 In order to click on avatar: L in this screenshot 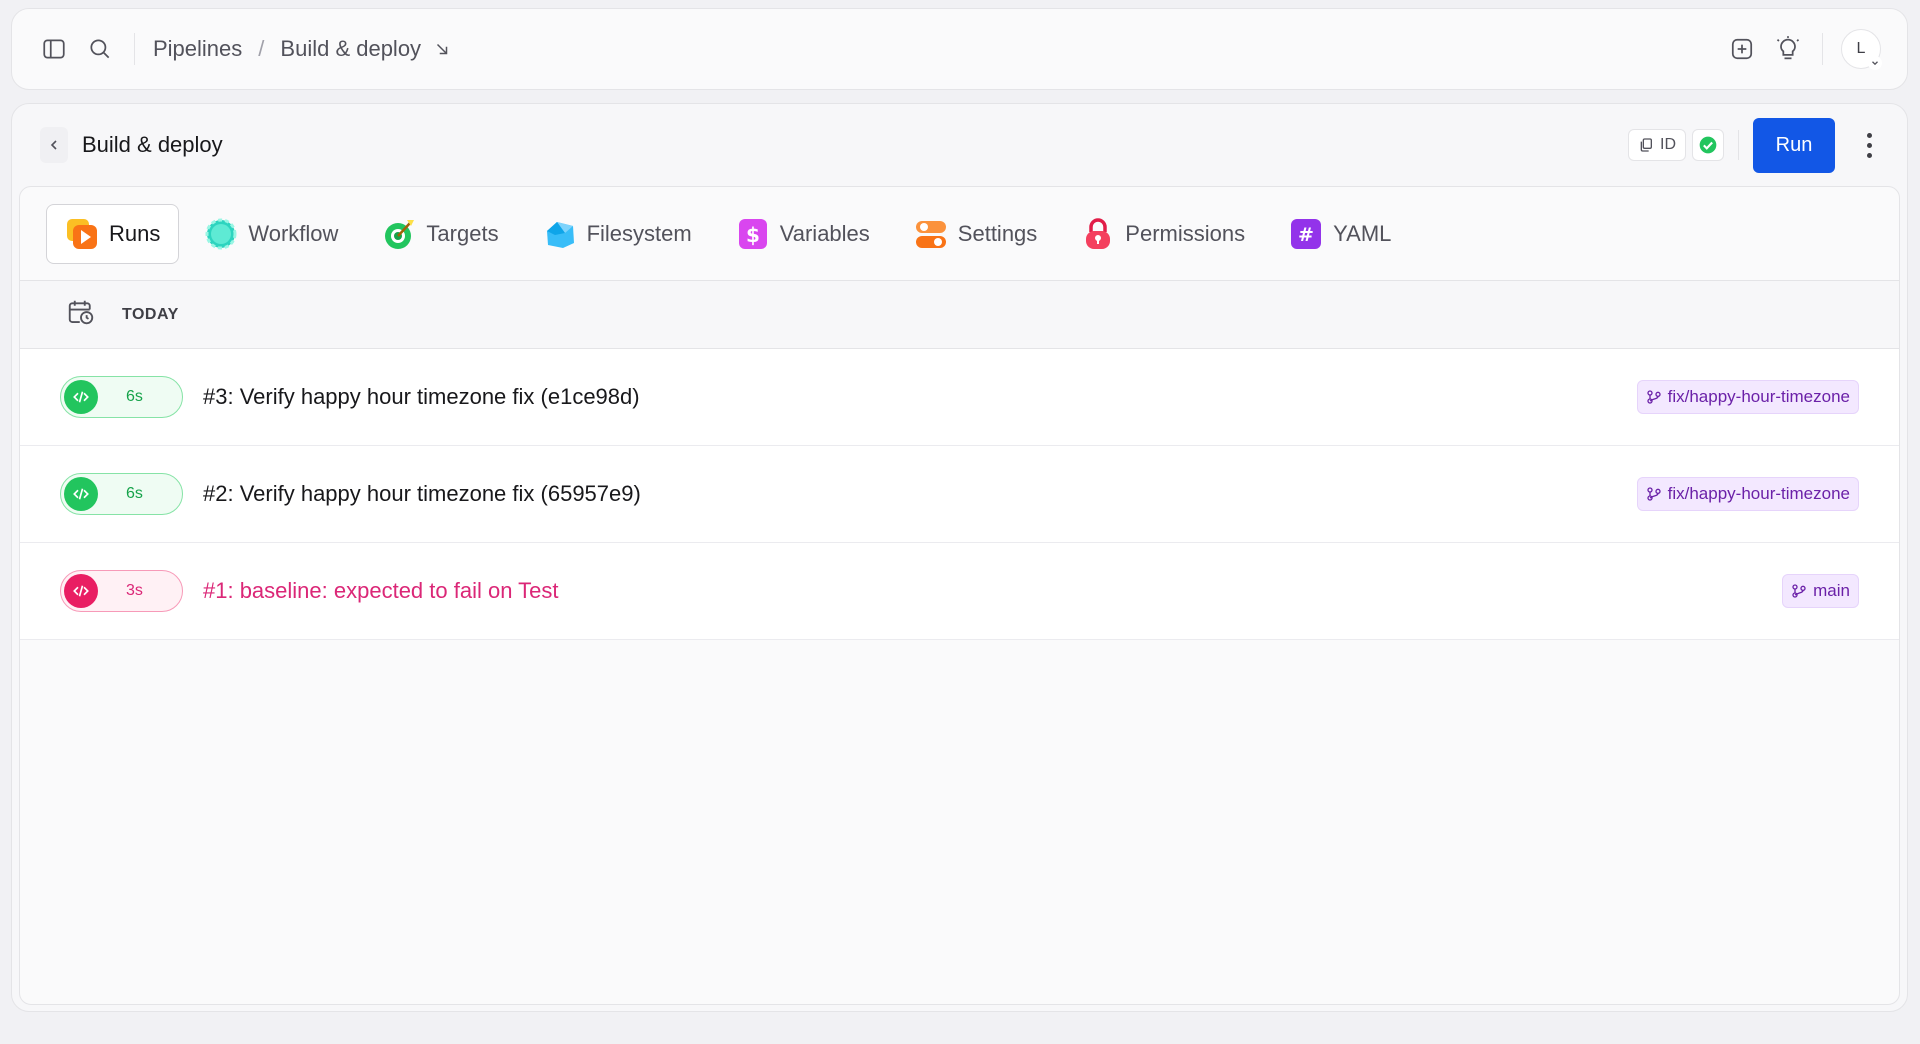, I will do `click(1861, 49)`.